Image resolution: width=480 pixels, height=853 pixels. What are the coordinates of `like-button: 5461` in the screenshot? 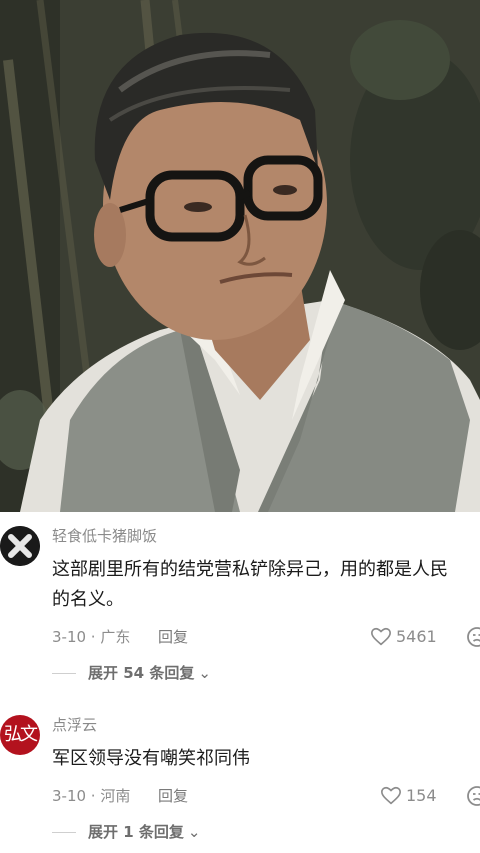 It's located at (403, 637).